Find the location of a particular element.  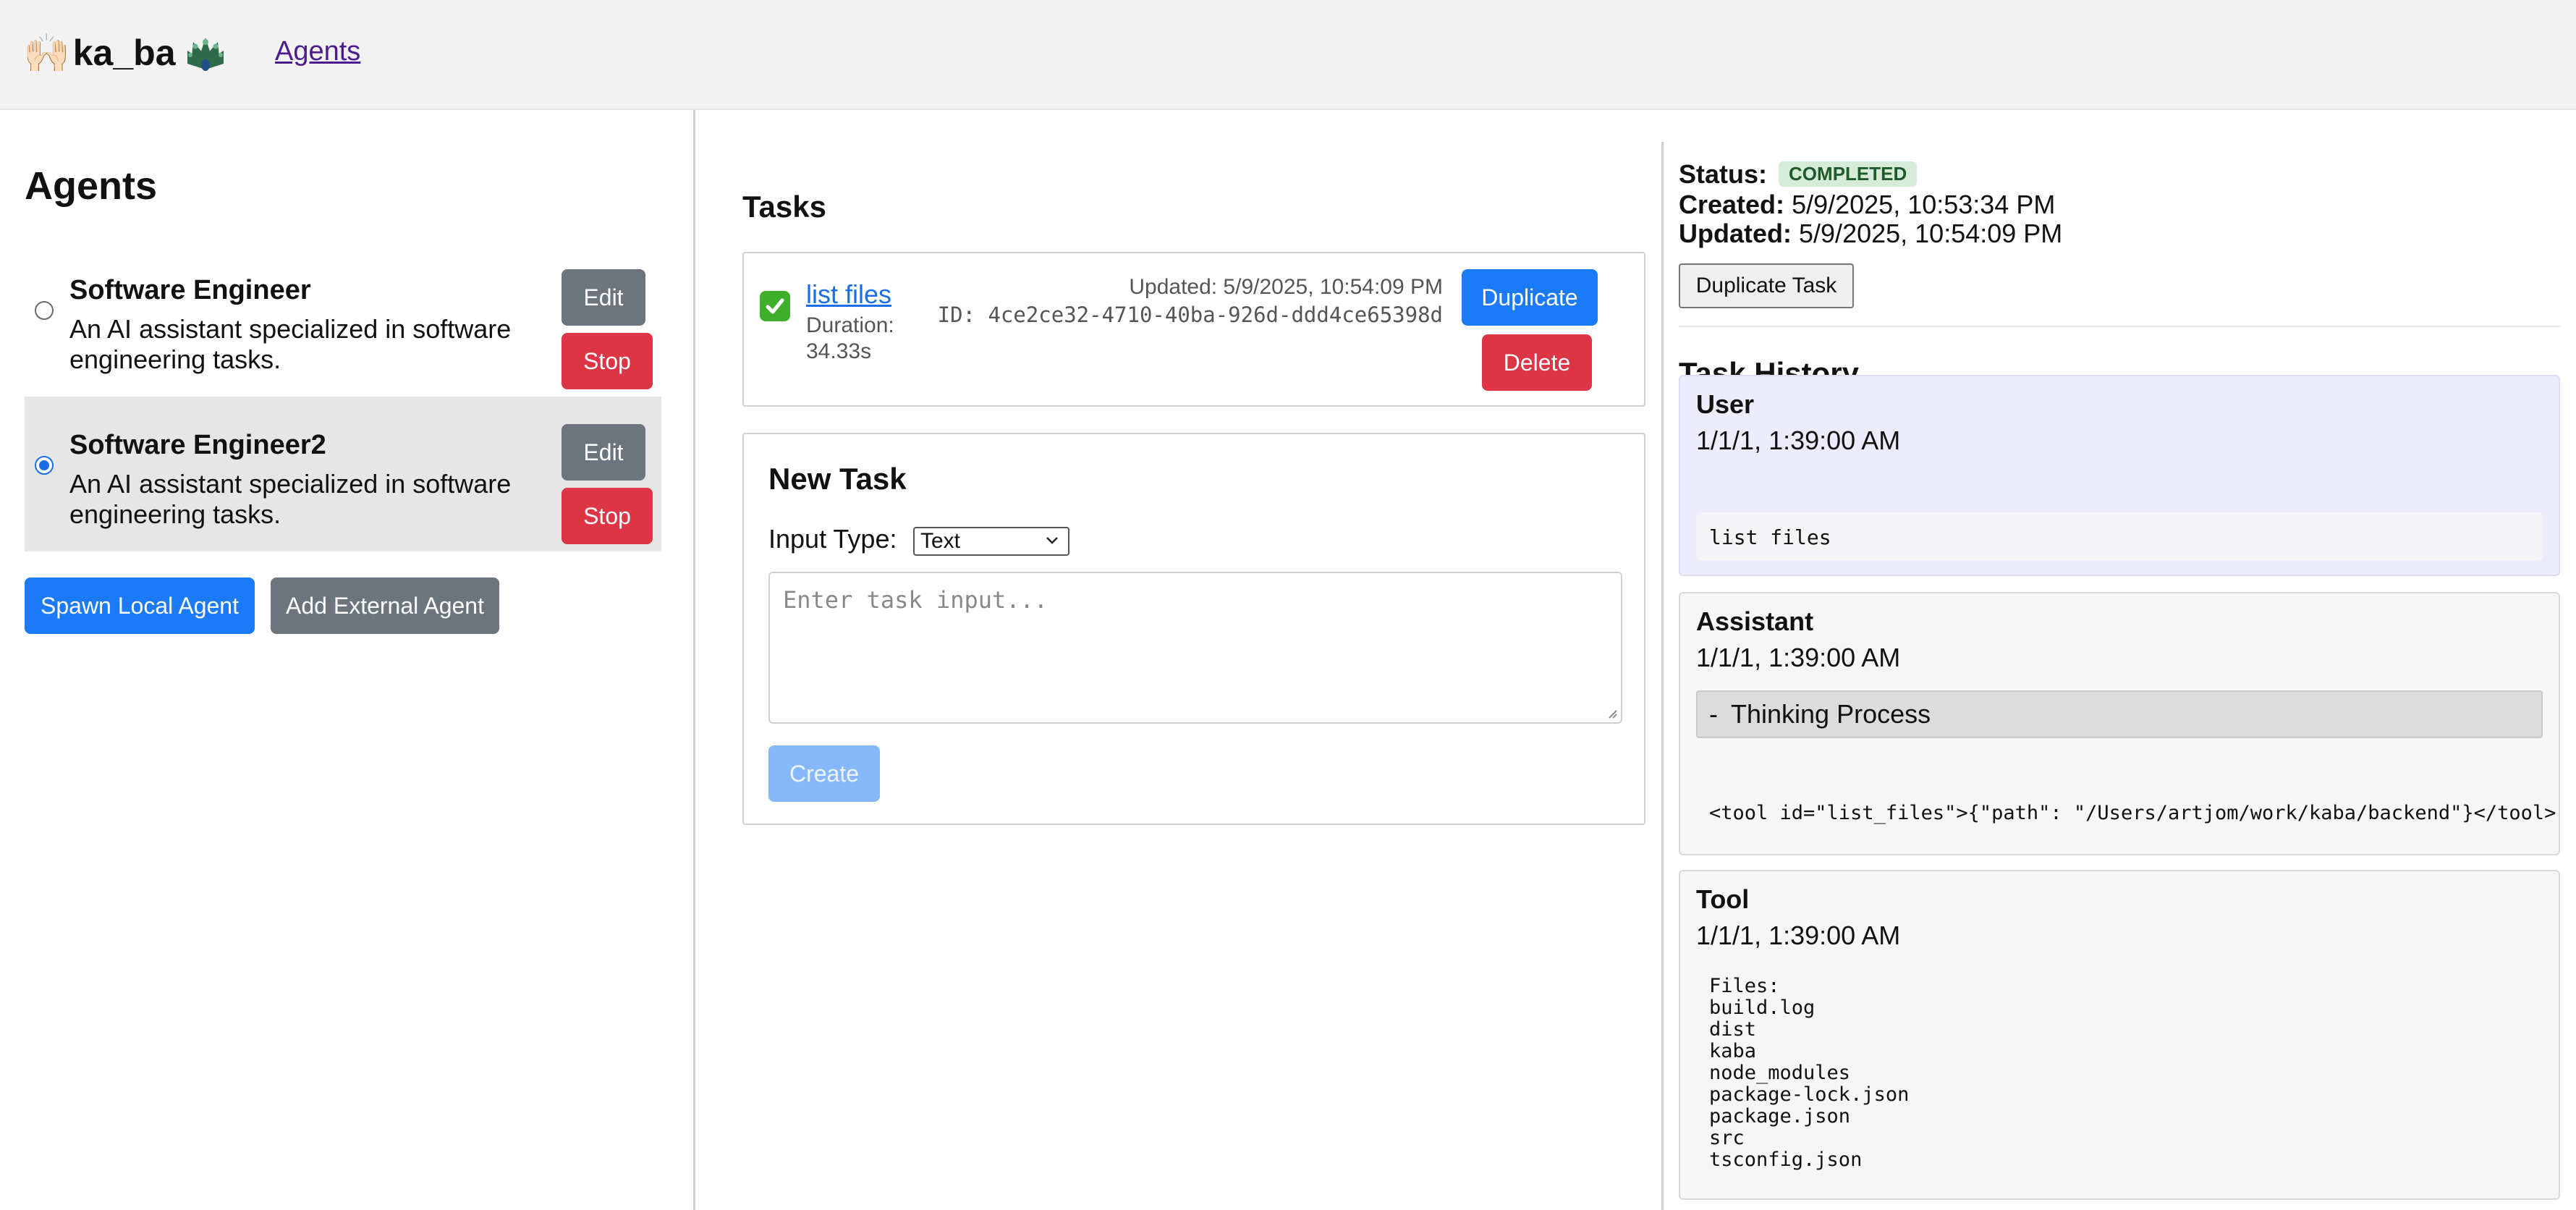

agent-name: Software Engineer is located at coordinates (190, 290).